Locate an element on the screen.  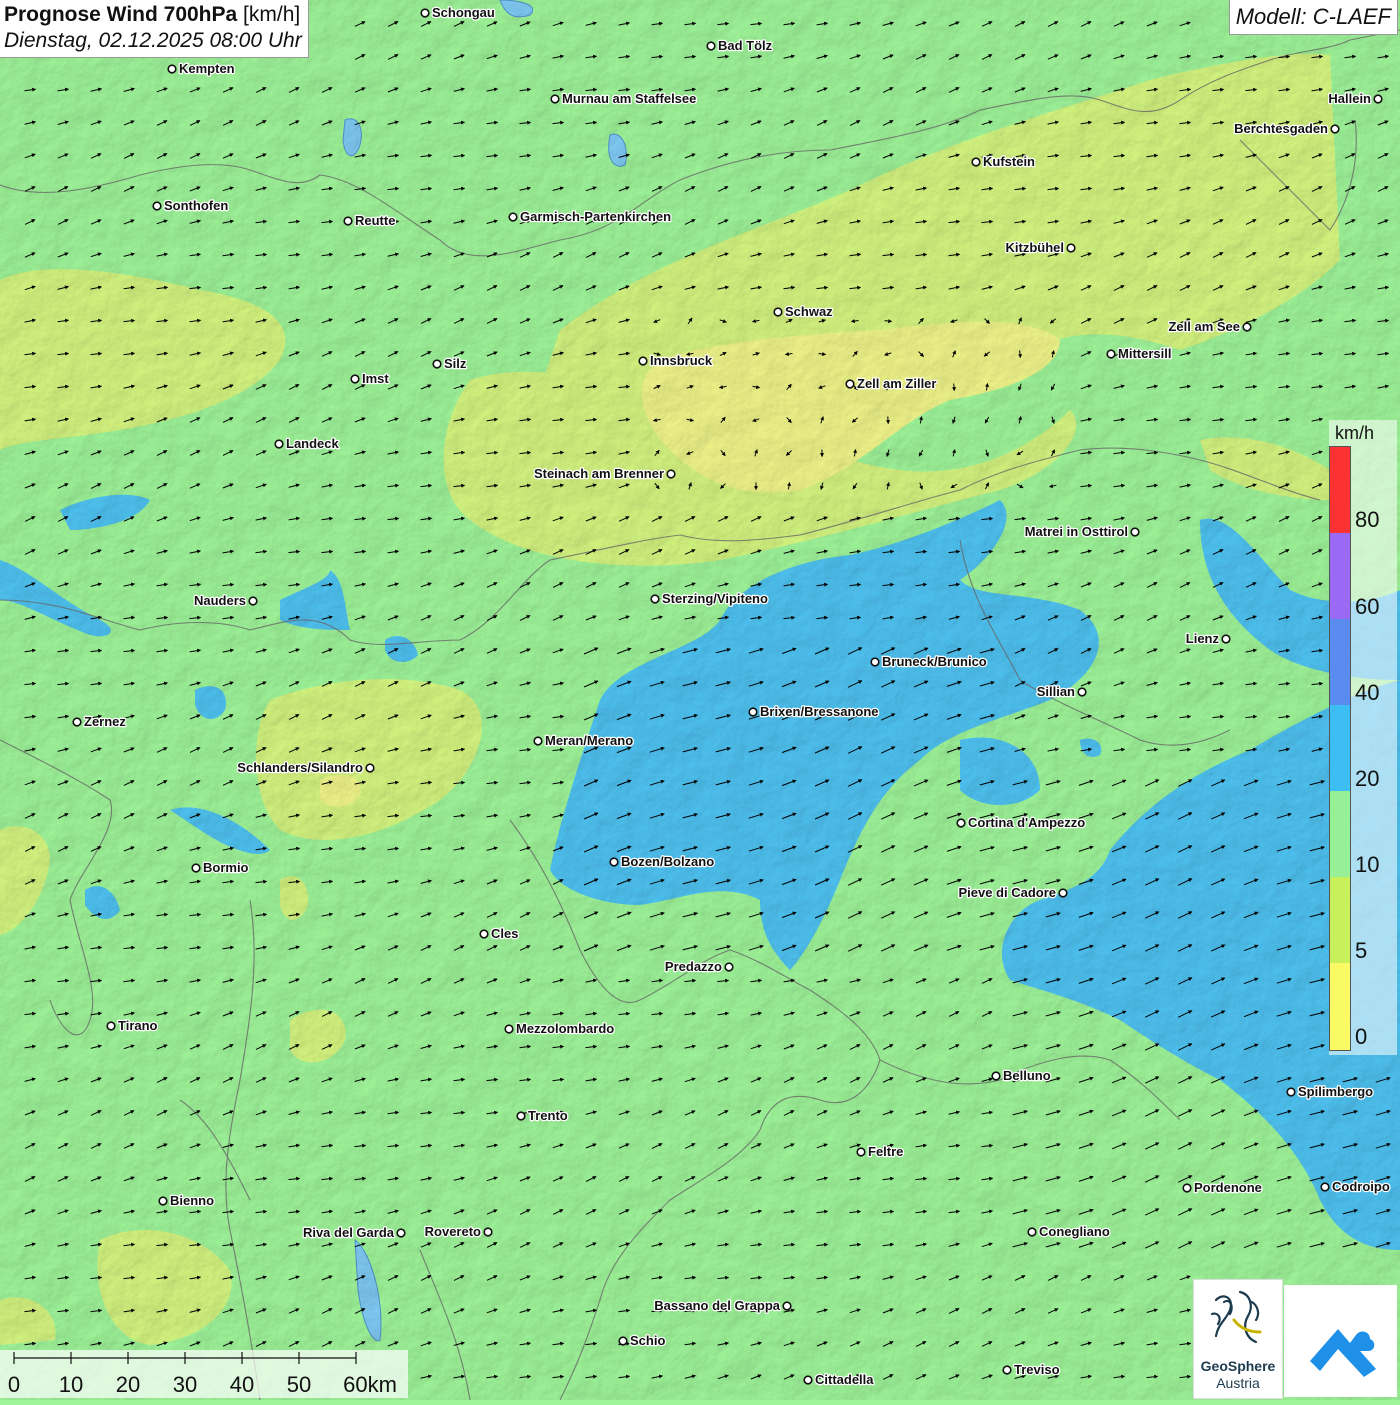
scale-bar-label: 40 is located at coordinates (242, 1384).